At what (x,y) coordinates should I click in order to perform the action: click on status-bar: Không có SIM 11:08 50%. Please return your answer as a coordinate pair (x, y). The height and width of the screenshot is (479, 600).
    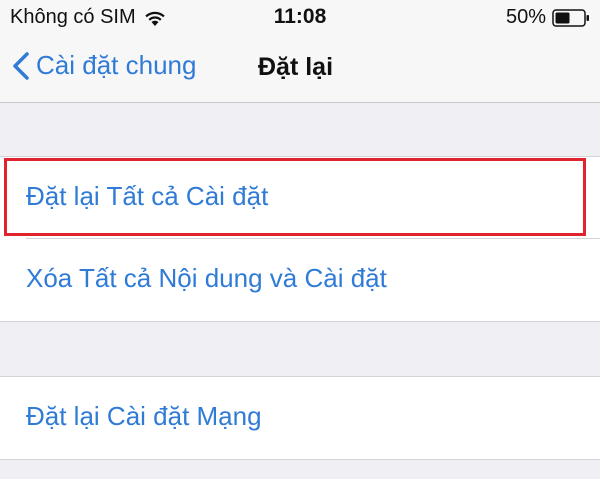
    Looking at the image, I should click on (300, 18).